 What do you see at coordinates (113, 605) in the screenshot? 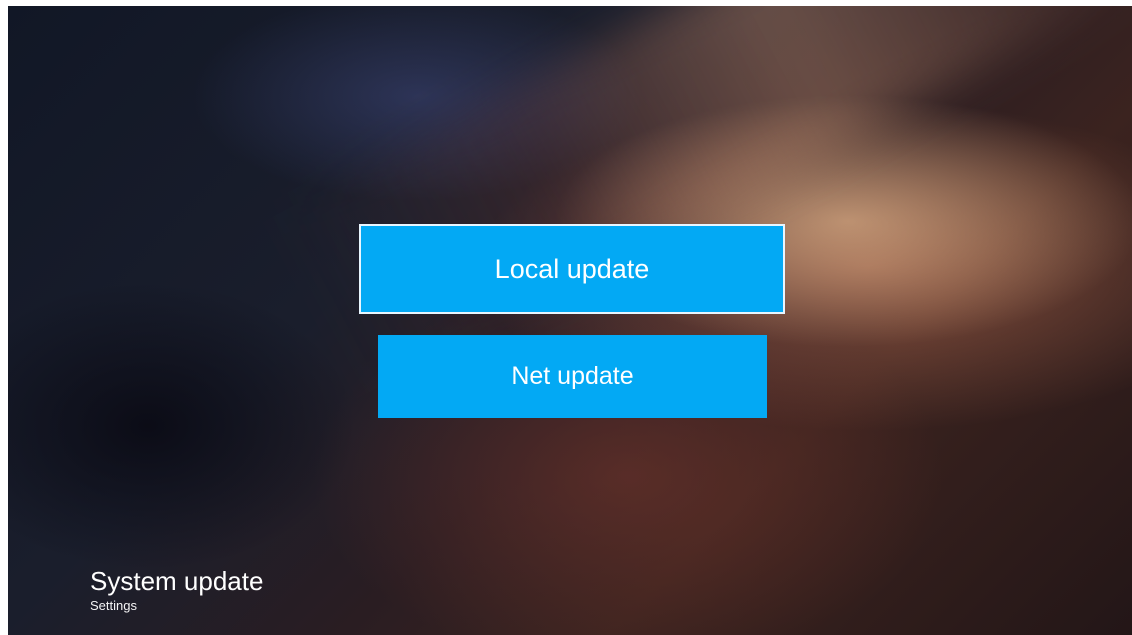
I see `page-subtitle: Settings` at bounding box center [113, 605].